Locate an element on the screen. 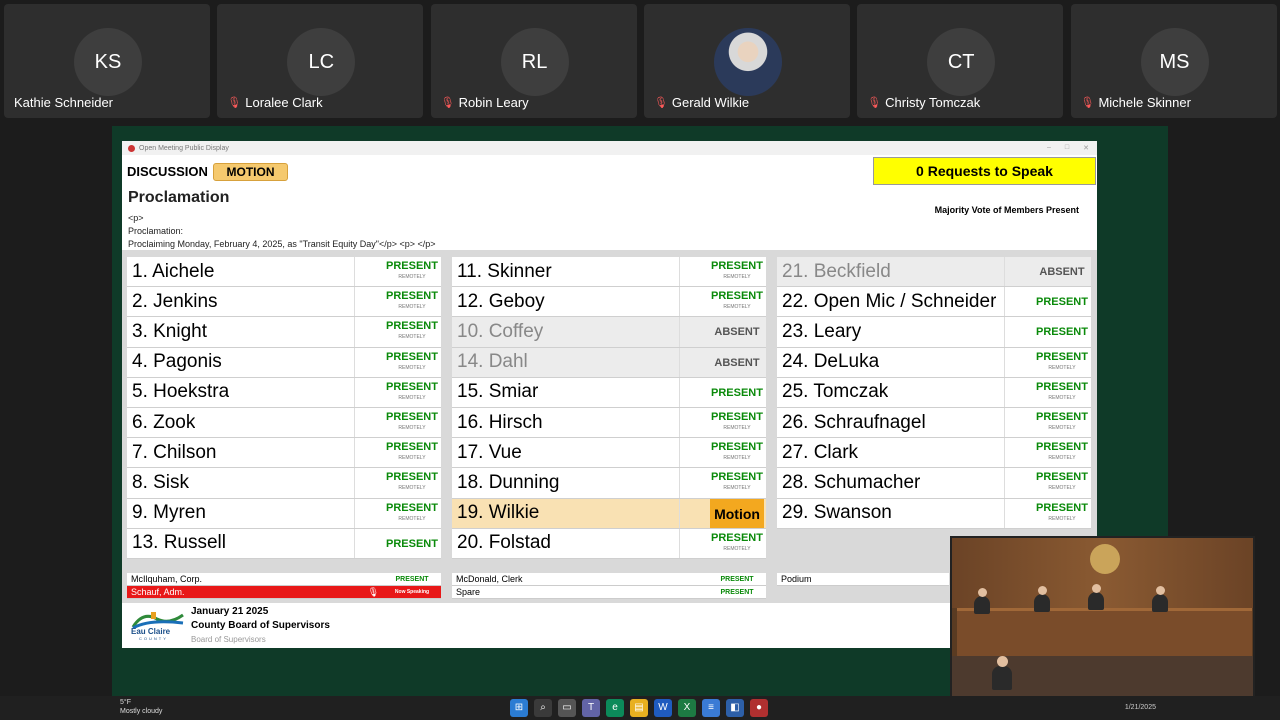  participant-tile: LC 🎙 Loralee Clark is located at coordinates (320, 61).